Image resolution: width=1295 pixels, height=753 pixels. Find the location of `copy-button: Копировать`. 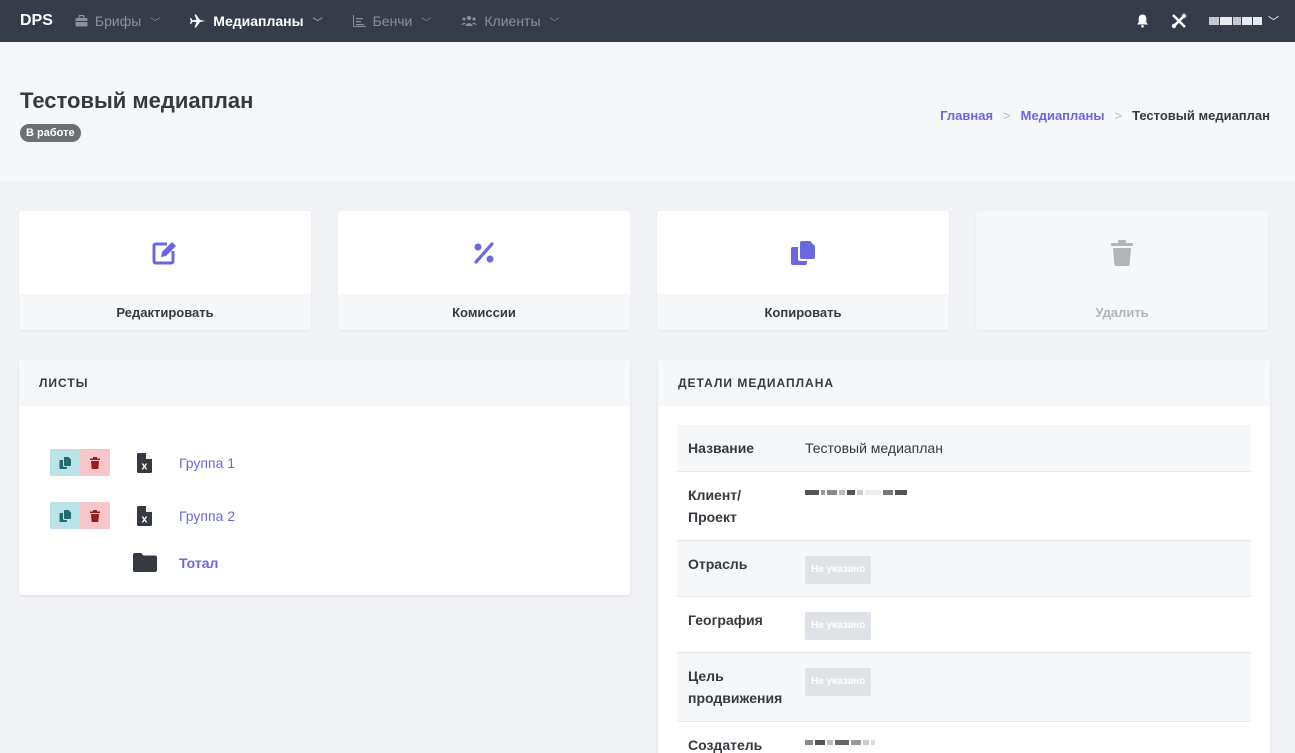

copy-button: Копировать is located at coordinates (803, 270).